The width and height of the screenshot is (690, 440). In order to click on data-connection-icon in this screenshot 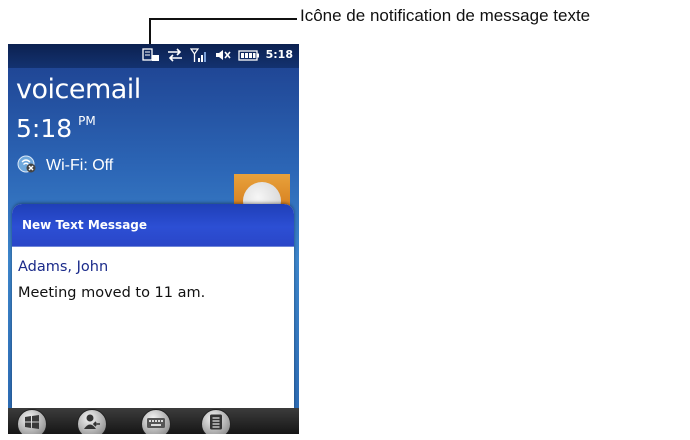, I will do `click(175, 55)`.